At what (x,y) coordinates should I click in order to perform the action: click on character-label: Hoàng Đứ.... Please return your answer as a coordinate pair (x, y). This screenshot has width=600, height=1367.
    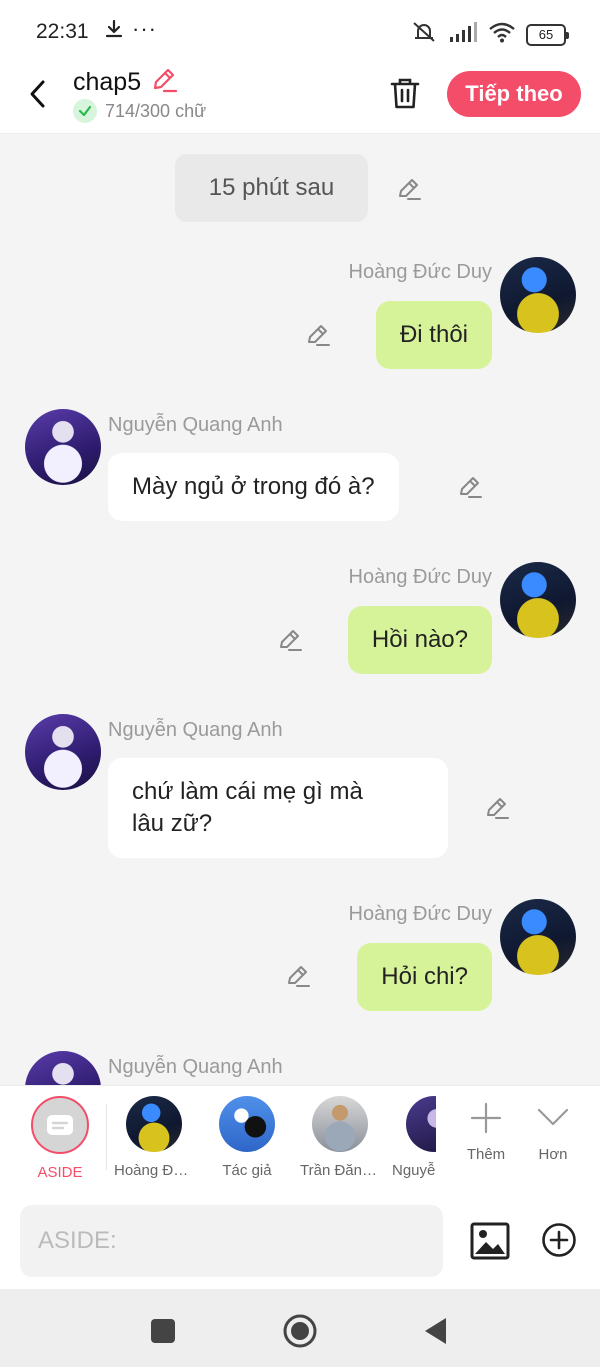
    Looking at the image, I should click on (154, 1170).